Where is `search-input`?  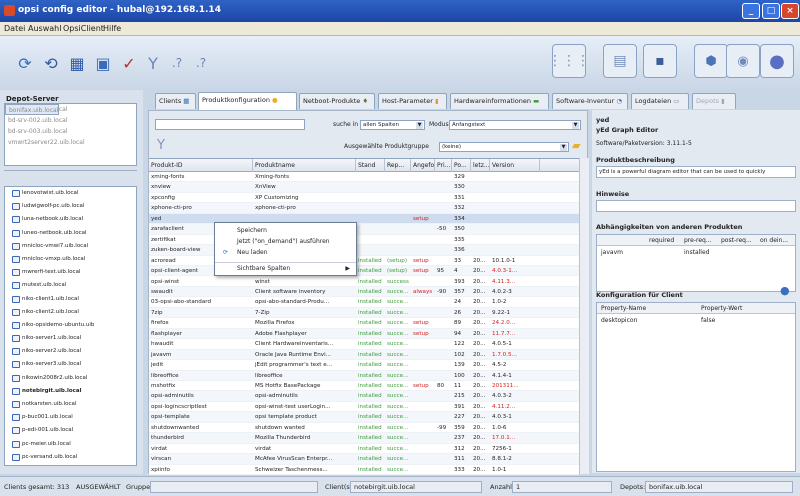 search-input is located at coordinates (230, 124).